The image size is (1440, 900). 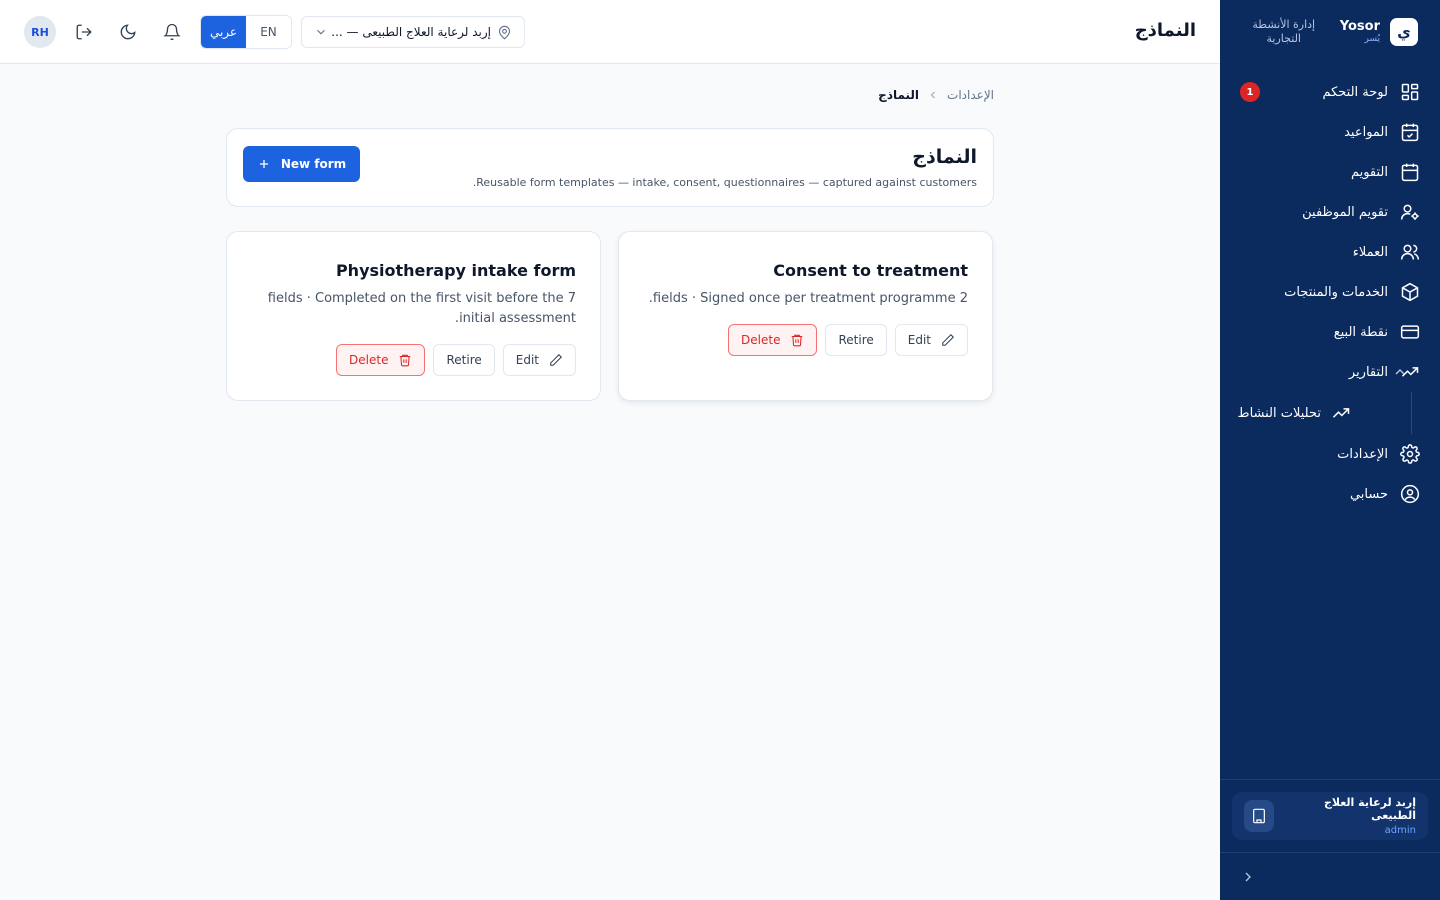 I want to click on forms-title: النماذج, so click(x=944, y=157).